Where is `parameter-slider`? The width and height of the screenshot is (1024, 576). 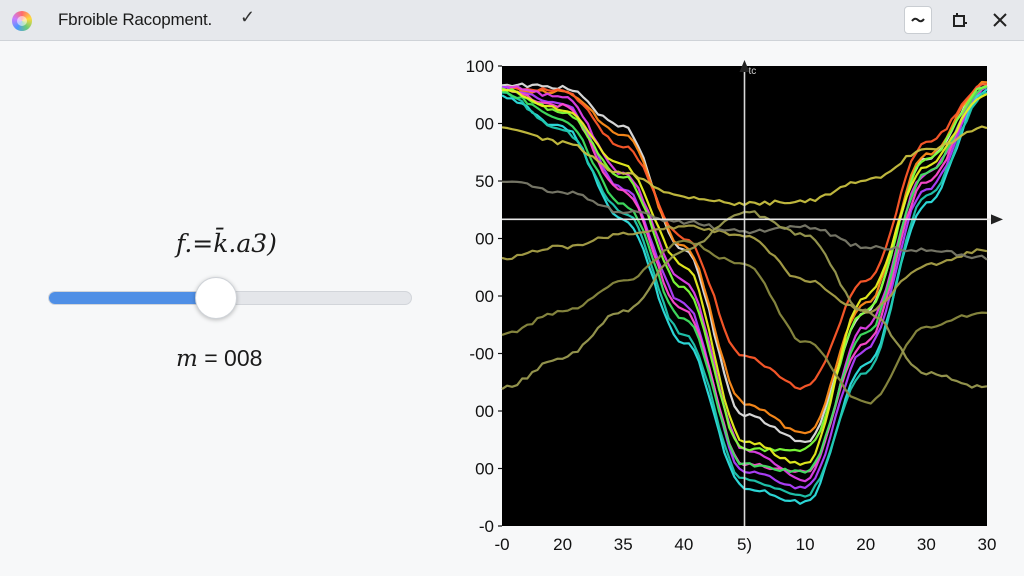 parameter-slider is located at coordinates (230, 298).